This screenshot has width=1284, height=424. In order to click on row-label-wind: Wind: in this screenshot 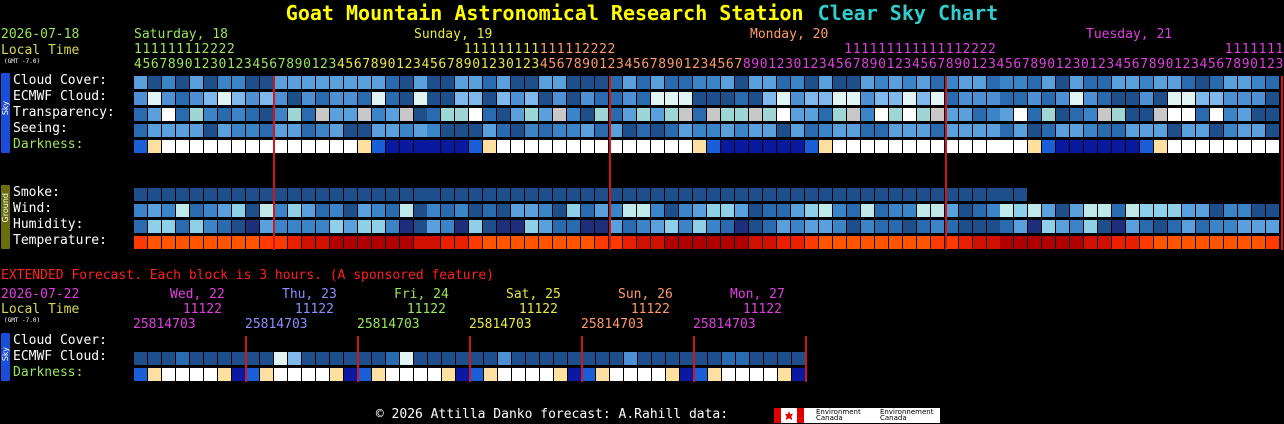, I will do `click(32, 209)`.